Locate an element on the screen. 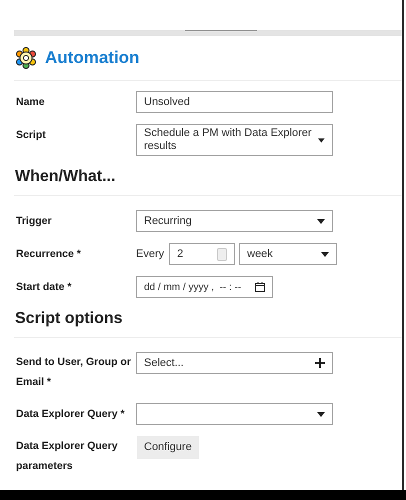 The width and height of the screenshot is (406, 500). page-title: Automation is located at coordinates (92, 58).